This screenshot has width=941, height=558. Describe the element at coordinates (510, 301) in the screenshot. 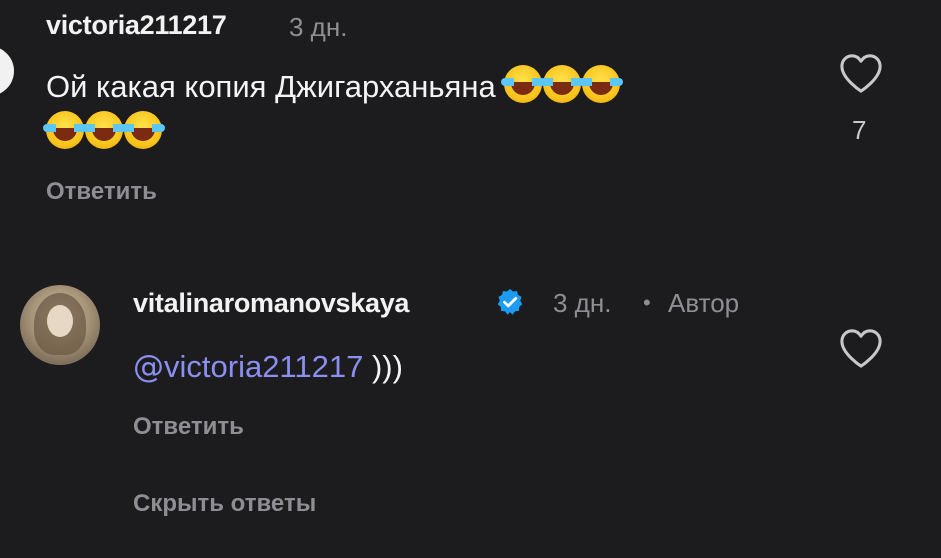

I see `verified-badge-icon` at that location.